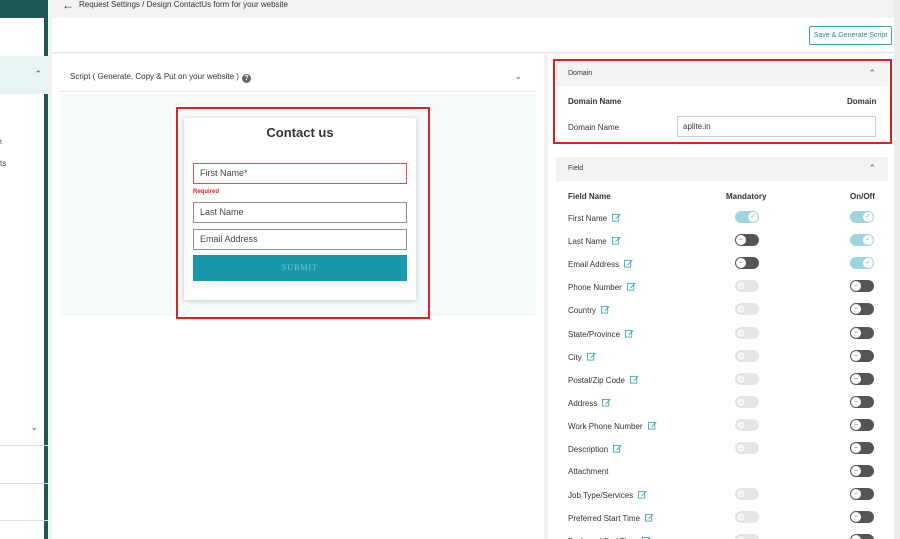 The image size is (900, 539). Describe the element at coordinates (24, 75) in the screenshot. I see `sidebar-item-active: ⌃` at that location.